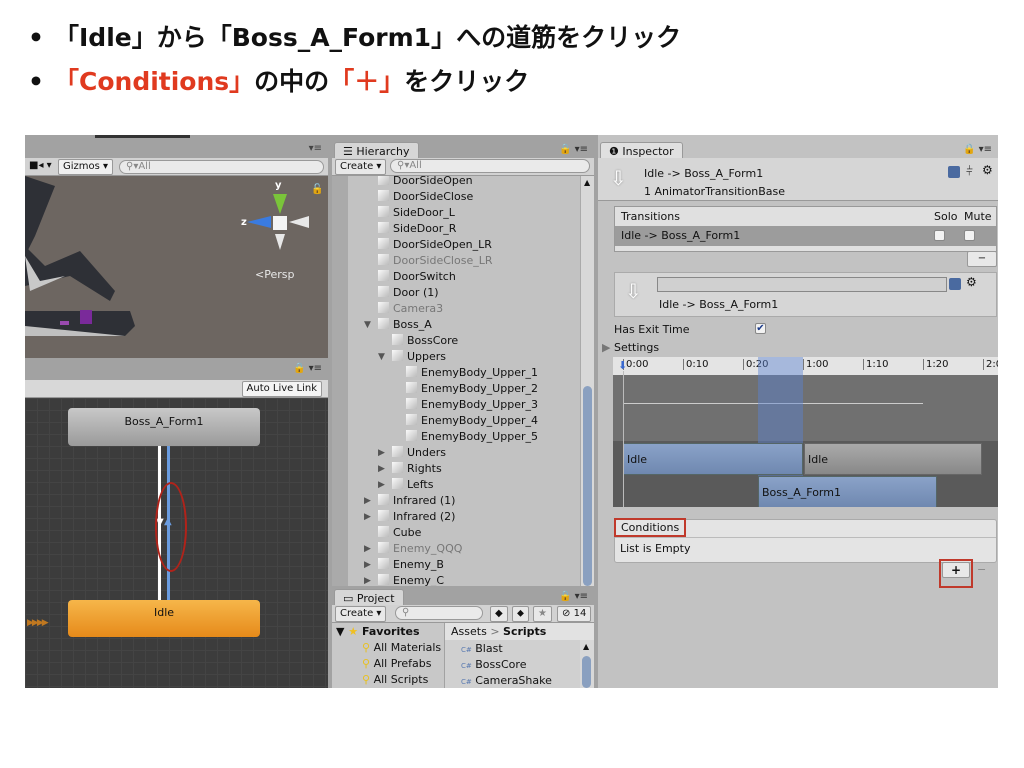 The width and height of the screenshot is (1024, 768). I want to click on has-exit-time-checkbox: ✔, so click(760, 328).